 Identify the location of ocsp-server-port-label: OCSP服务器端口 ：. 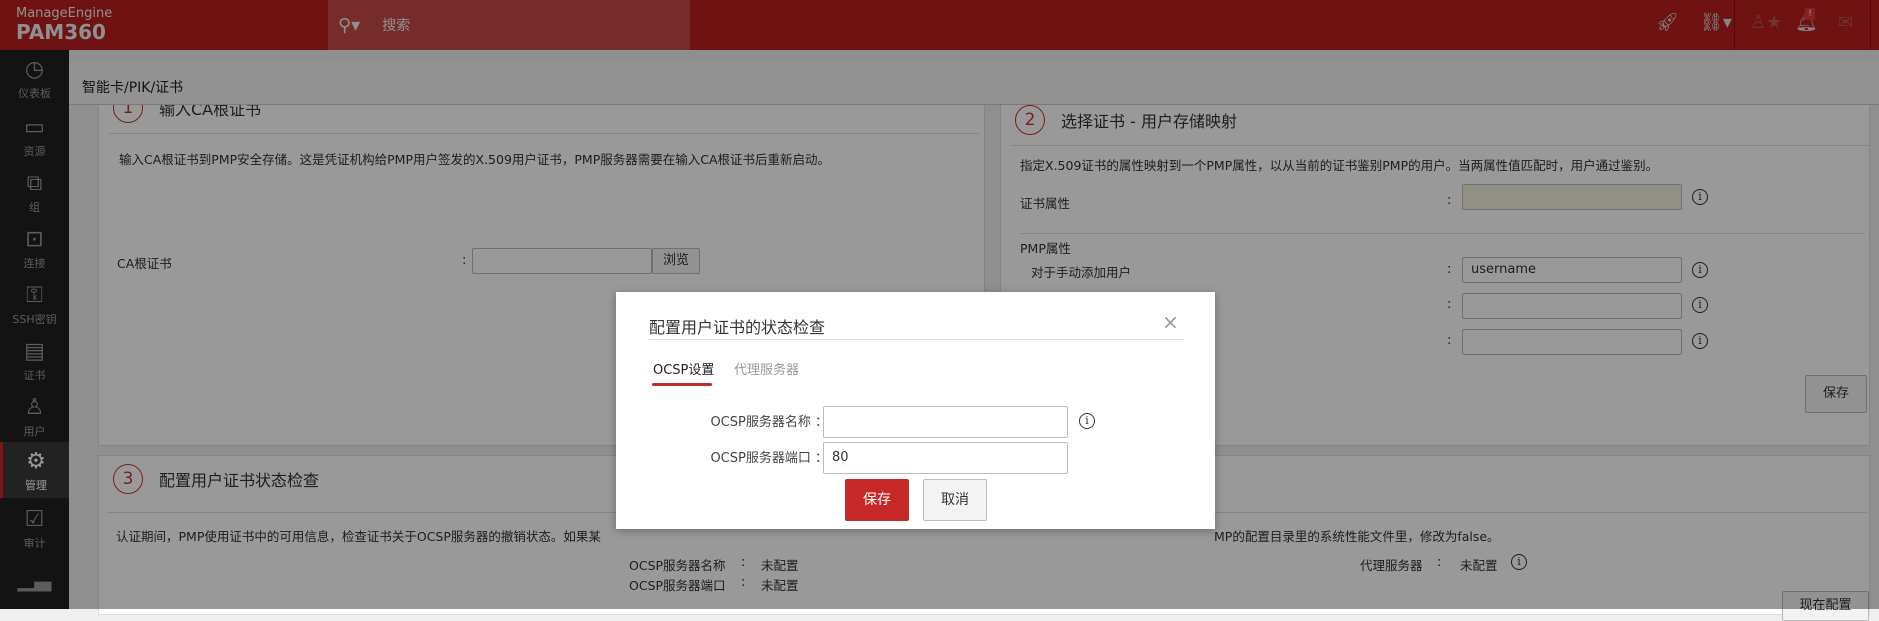
(769, 458).